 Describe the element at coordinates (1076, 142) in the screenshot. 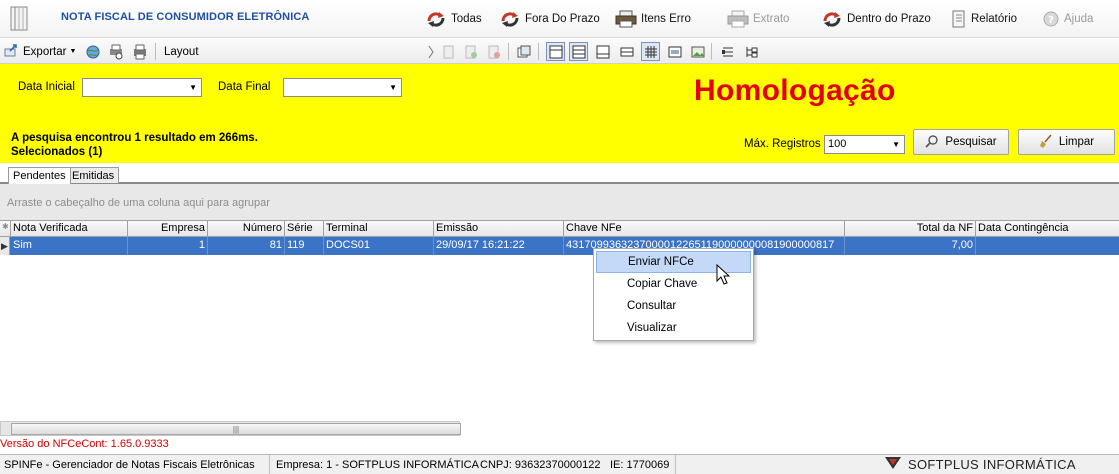

I see `clear-button-label: Limpar` at that location.